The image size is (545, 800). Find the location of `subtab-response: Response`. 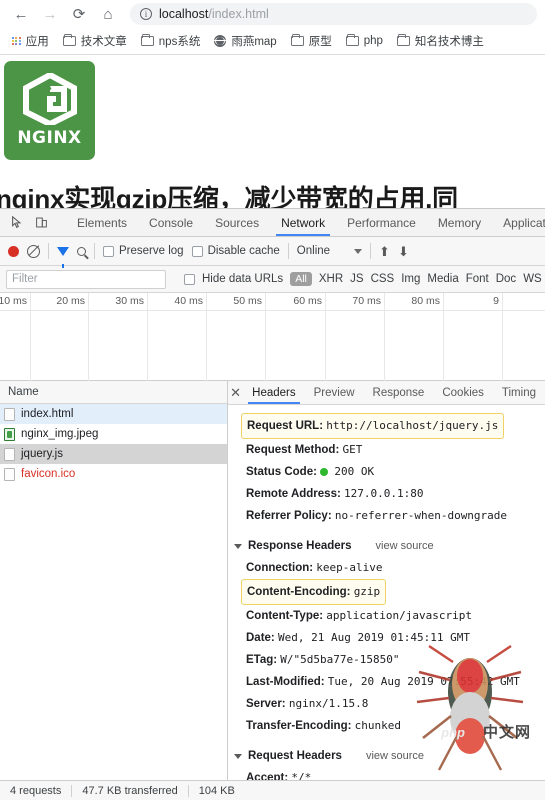

subtab-response: Response is located at coordinates (399, 392).